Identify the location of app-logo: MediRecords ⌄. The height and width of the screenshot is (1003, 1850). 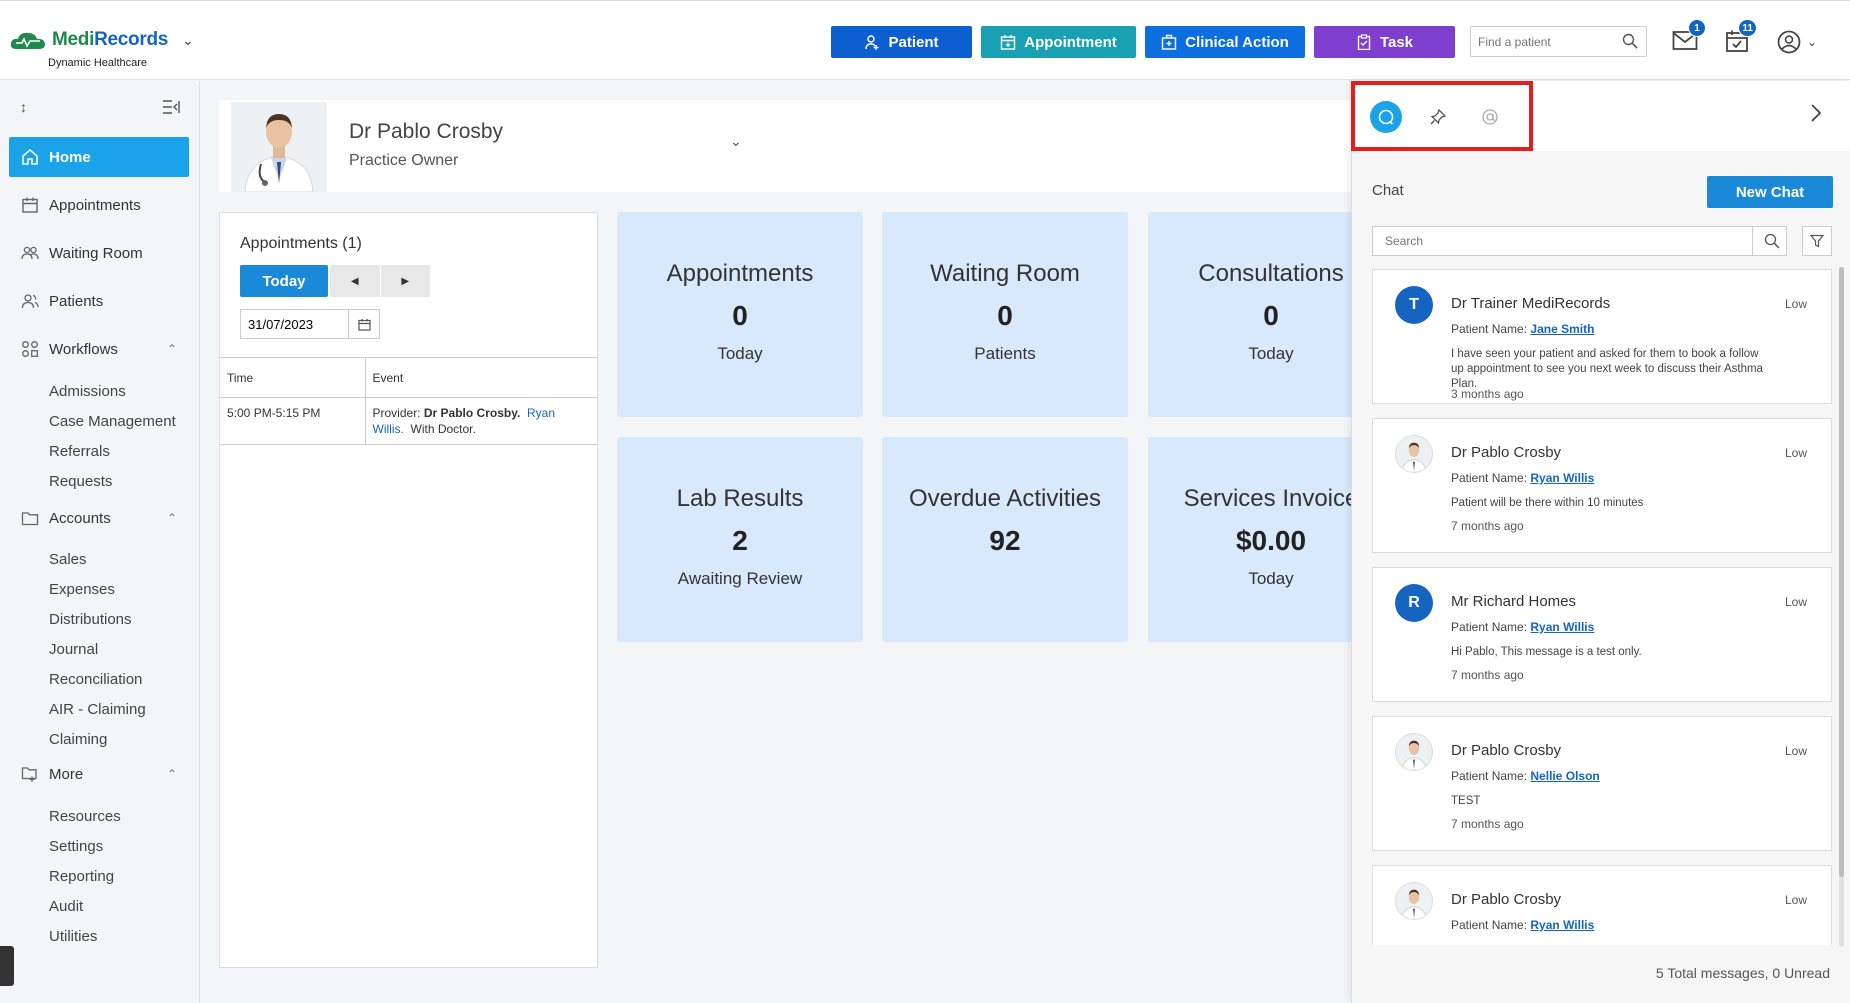
(102, 40).